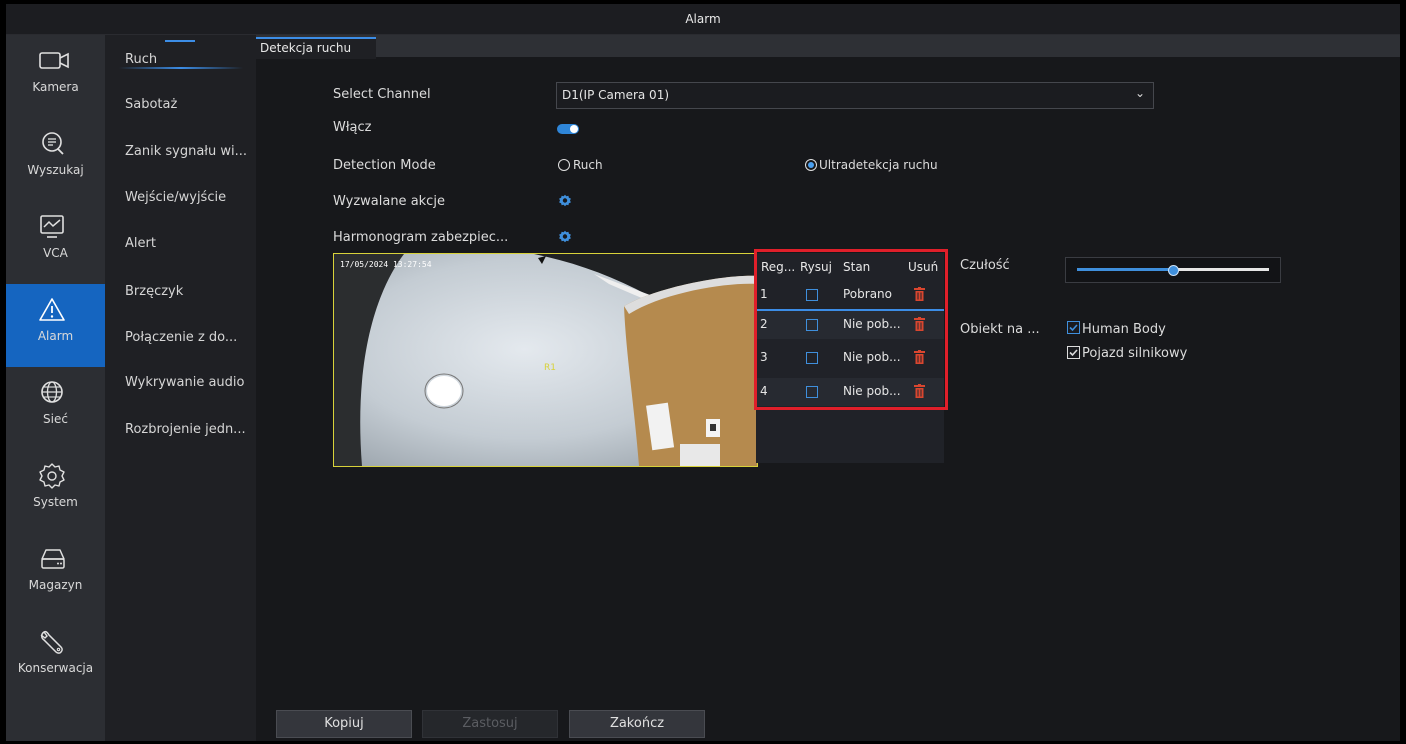 Image resolution: width=1406 pixels, height=744 pixels. I want to click on radio-ultradetekcja-label: Ultradetekcja ruchu, so click(878, 165).